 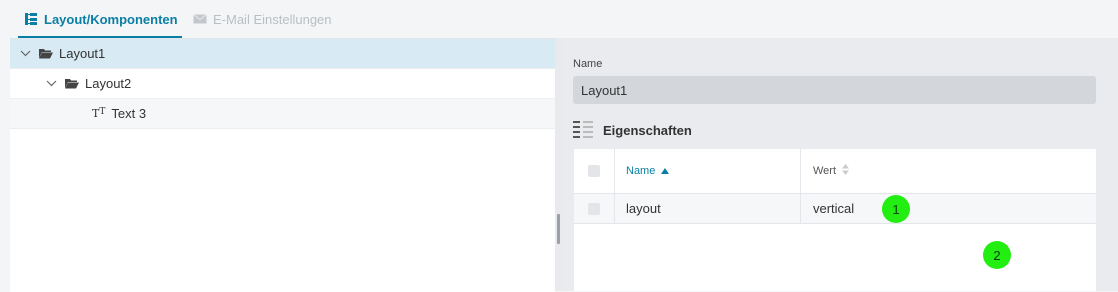 I want to click on properties-header: Eigenschaften, so click(x=632, y=130).